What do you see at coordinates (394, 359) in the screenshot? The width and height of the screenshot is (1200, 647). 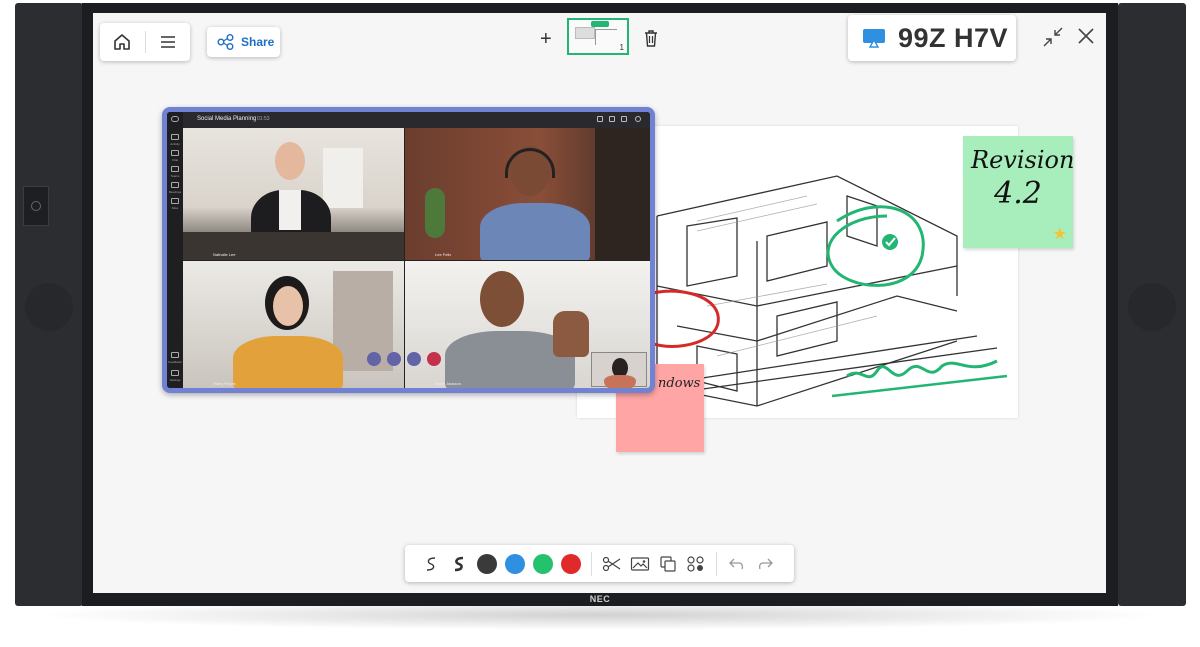 I see `mic-toggle-button` at bounding box center [394, 359].